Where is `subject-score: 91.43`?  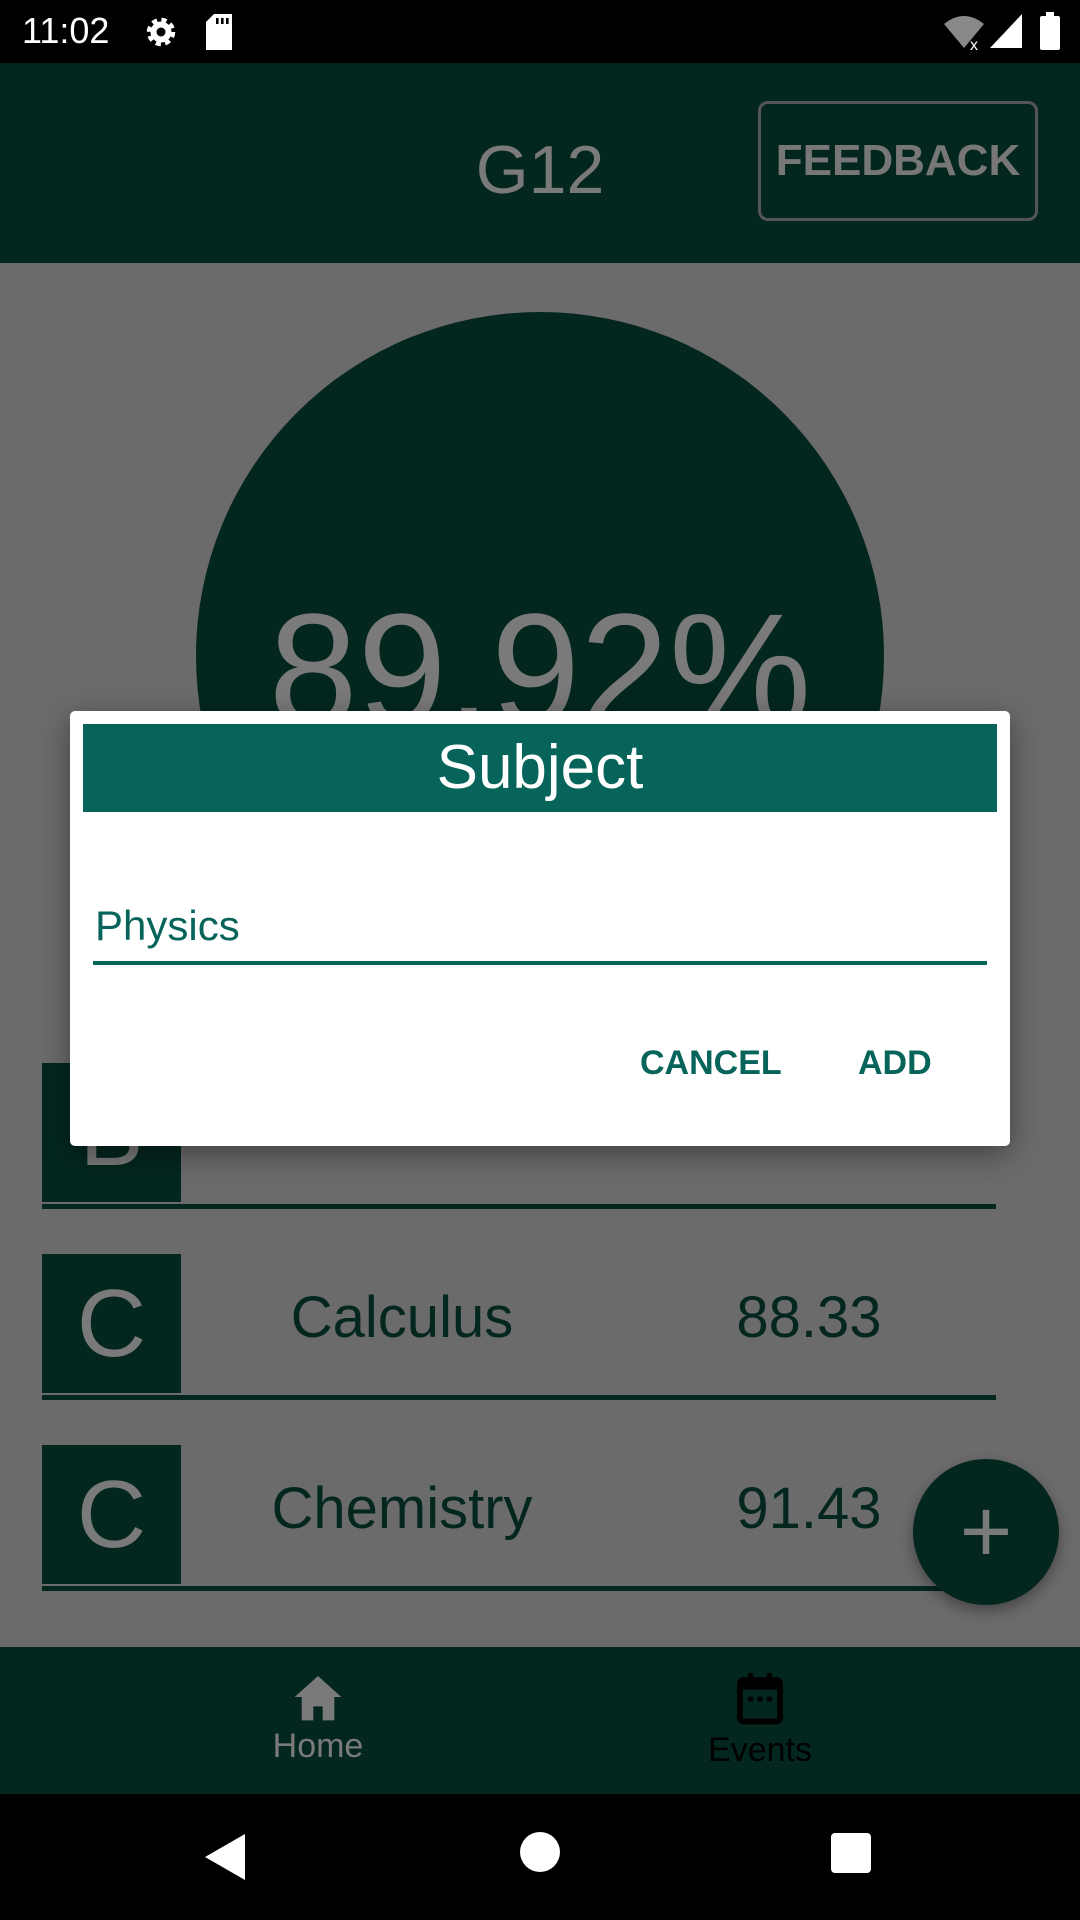
subject-score: 91.43 is located at coordinates (809, 1508).